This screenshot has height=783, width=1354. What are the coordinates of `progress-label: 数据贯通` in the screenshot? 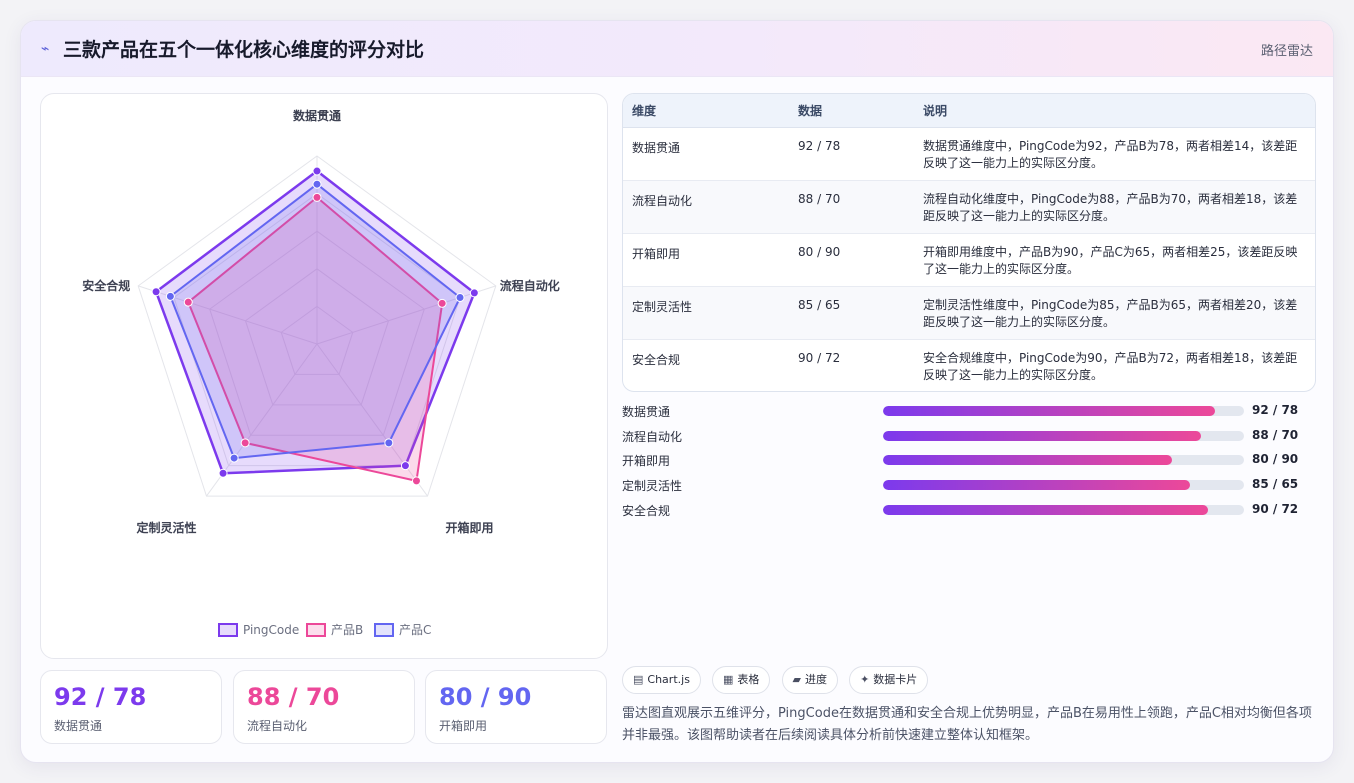 It's located at (646, 412).